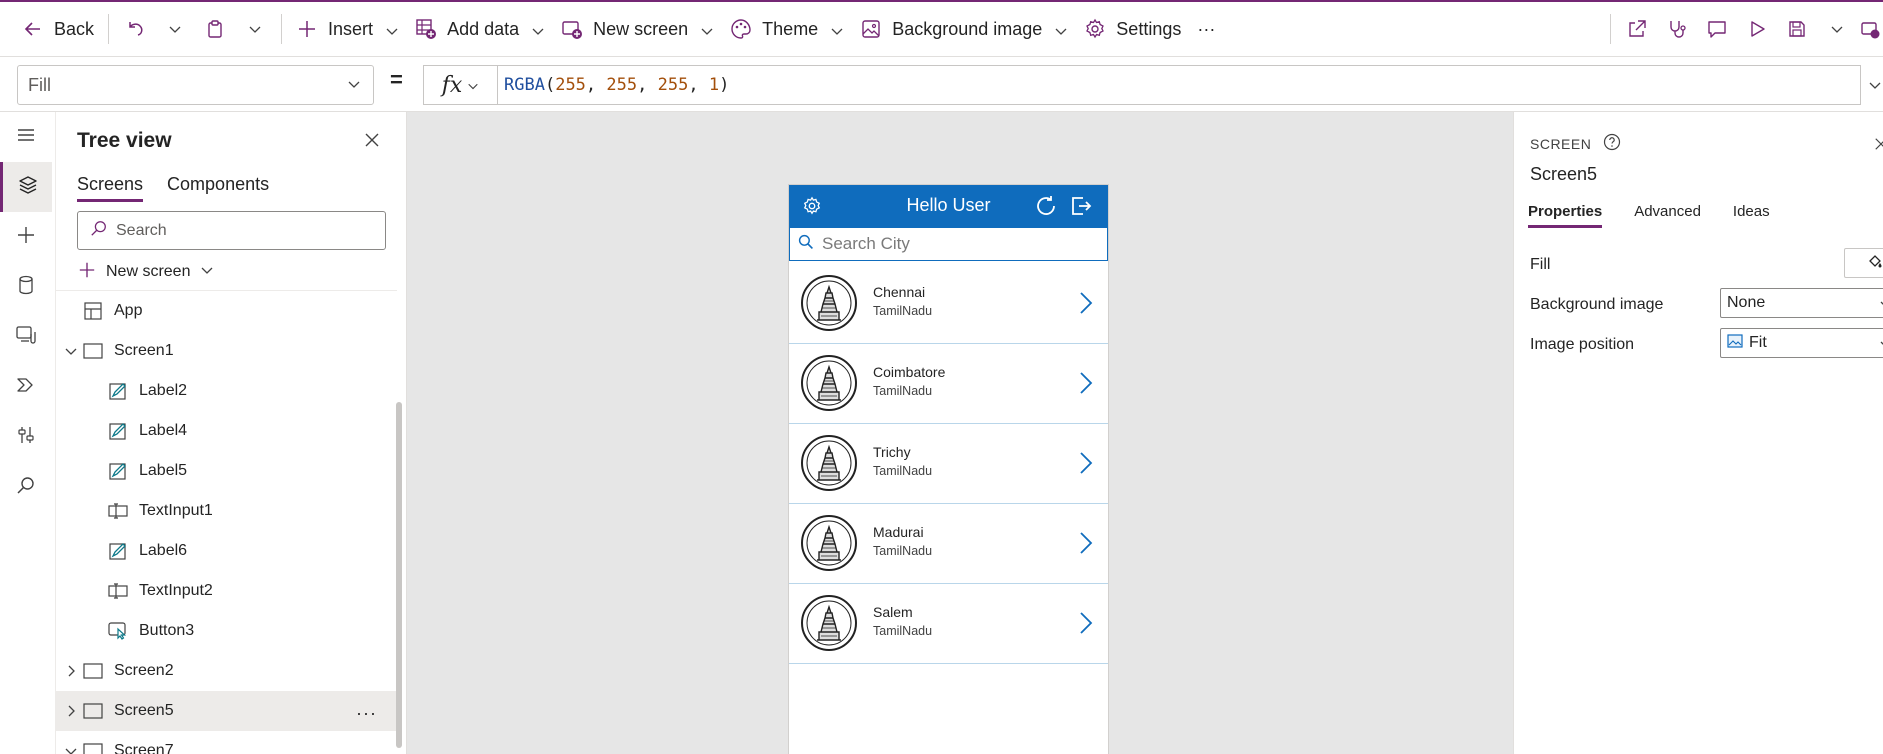 This screenshot has height=754, width=1883. What do you see at coordinates (1565, 215) in the screenshot?
I see `tab-properties: Properties` at bounding box center [1565, 215].